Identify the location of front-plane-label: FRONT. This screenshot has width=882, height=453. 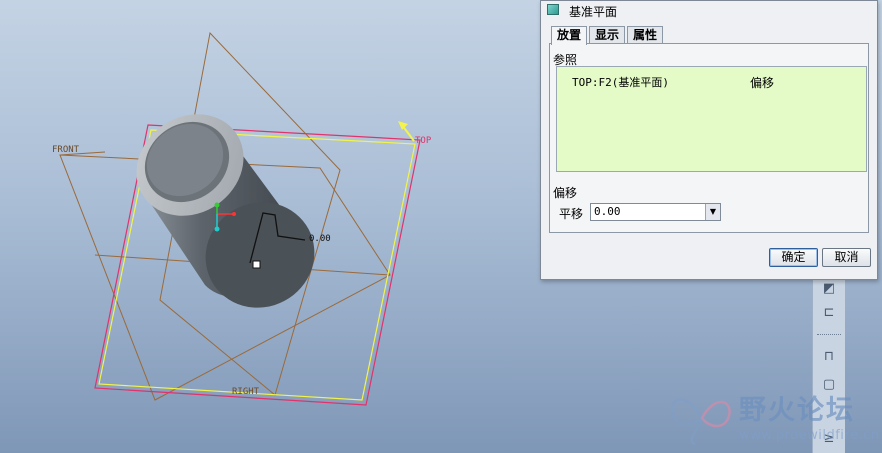
(66, 150).